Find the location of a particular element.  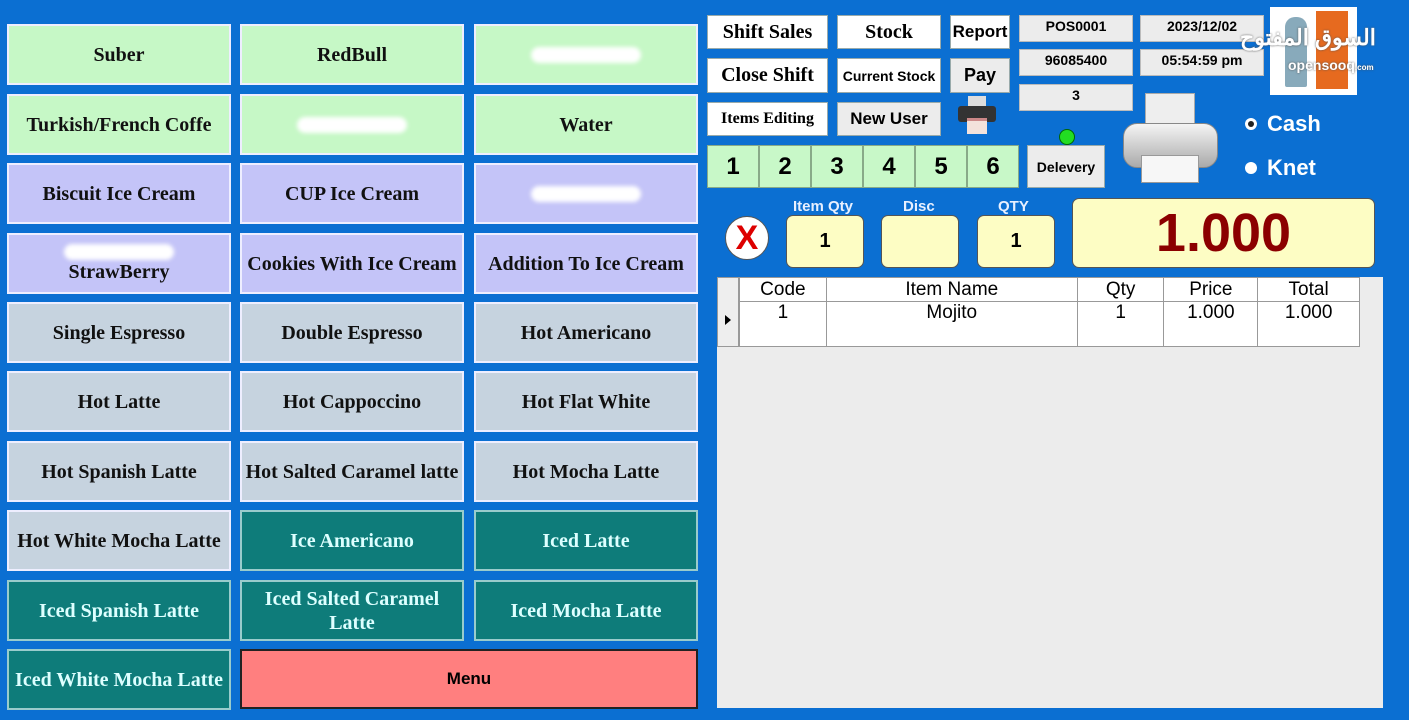

knet-radio: Knet is located at coordinates (1280, 168).